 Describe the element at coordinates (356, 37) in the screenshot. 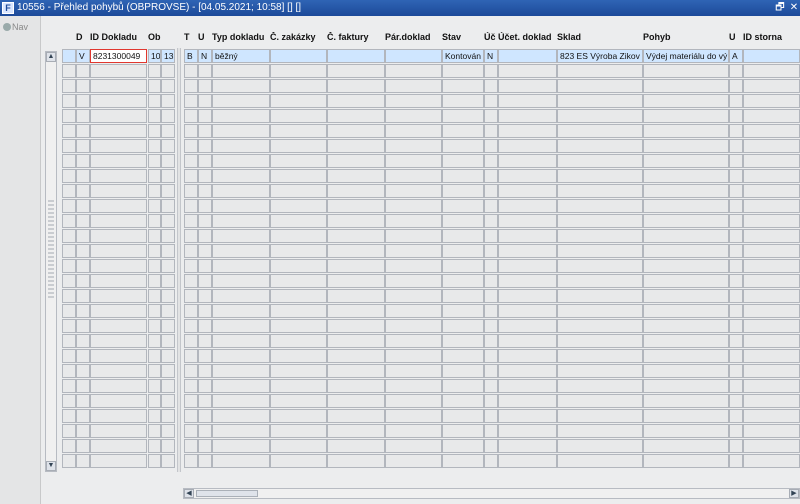

I see `column-header-c-faktury: Č. faktury` at that location.